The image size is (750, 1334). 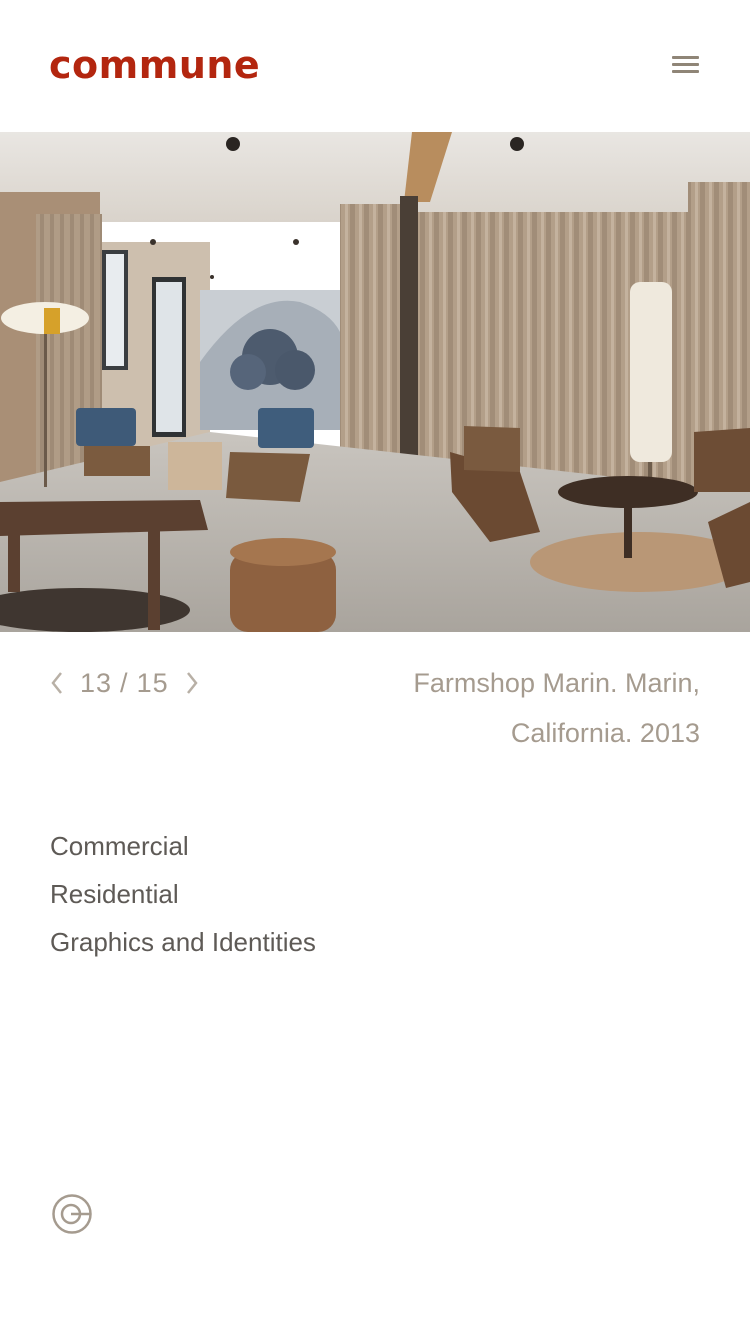 What do you see at coordinates (490, 708) in the screenshot?
I see `project-caption: Farmshop Marin. Marin, California. 2013` at bounding box center [490, 708].